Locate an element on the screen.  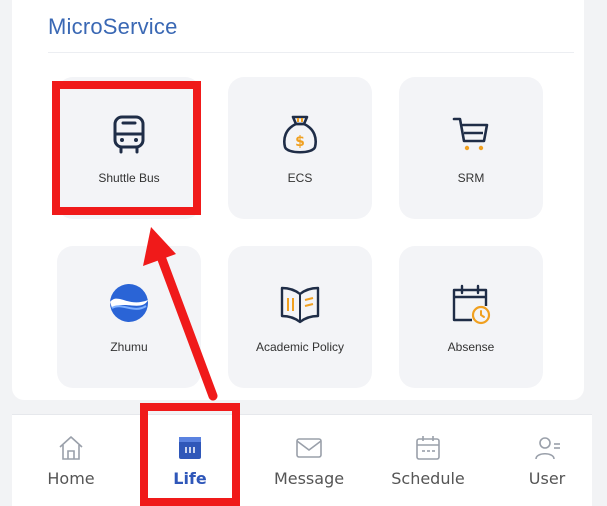
user-icon is located at coordinates (547, 448).